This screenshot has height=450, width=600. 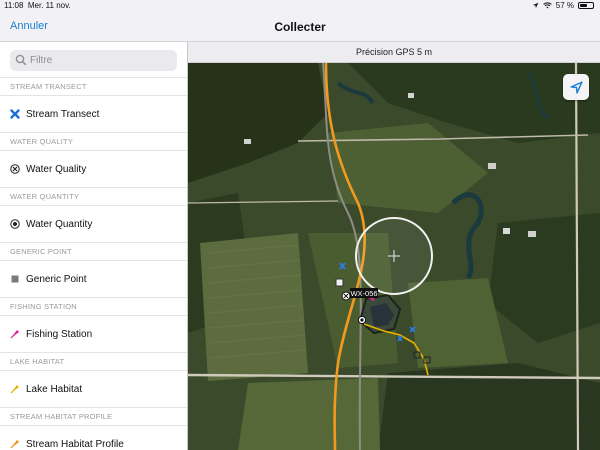 I want to click on list-item-stream-habitat-profile: Stream Habitat Profile, so click(x=93, y=437).